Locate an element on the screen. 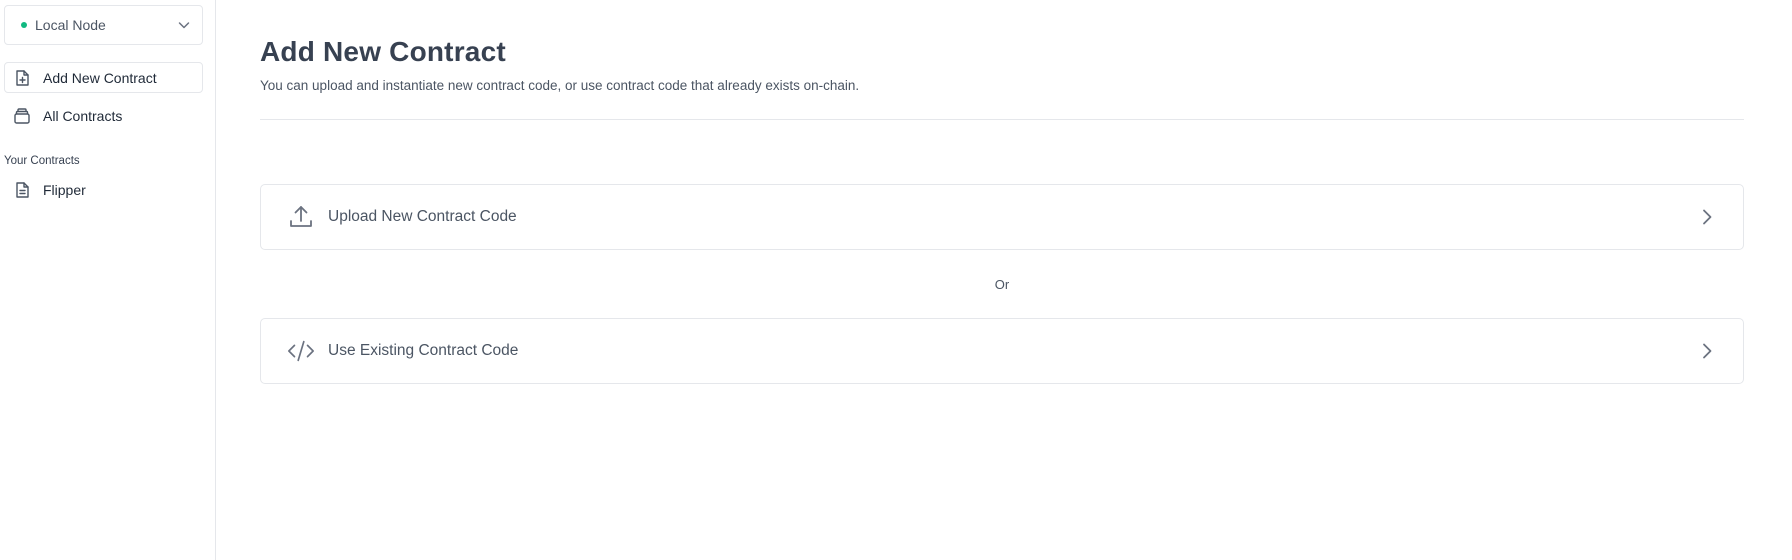 This screenshot has height=560, width=1792. stack-icon is located at coordinates (22, 116).